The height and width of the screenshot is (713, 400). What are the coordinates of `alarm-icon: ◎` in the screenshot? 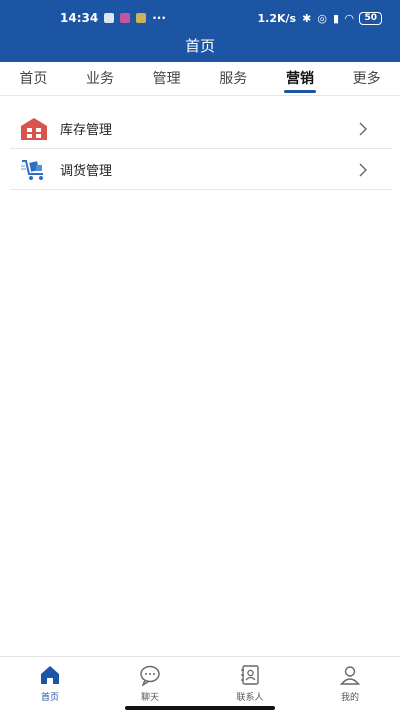 It's located at (322, 18).